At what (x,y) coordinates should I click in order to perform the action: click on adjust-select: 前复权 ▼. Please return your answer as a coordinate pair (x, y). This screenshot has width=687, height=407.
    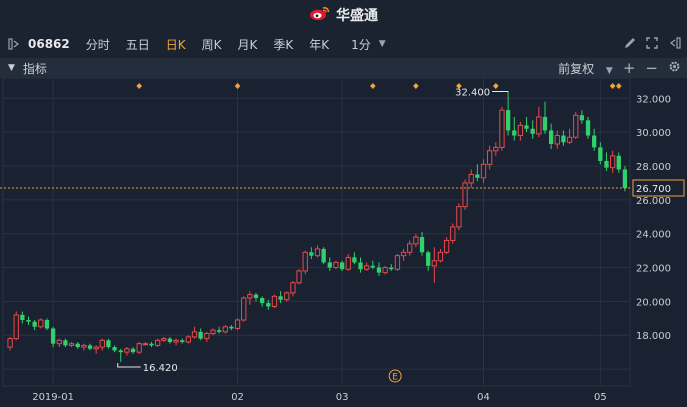
    Looking at the image, I should click on (585, 68).